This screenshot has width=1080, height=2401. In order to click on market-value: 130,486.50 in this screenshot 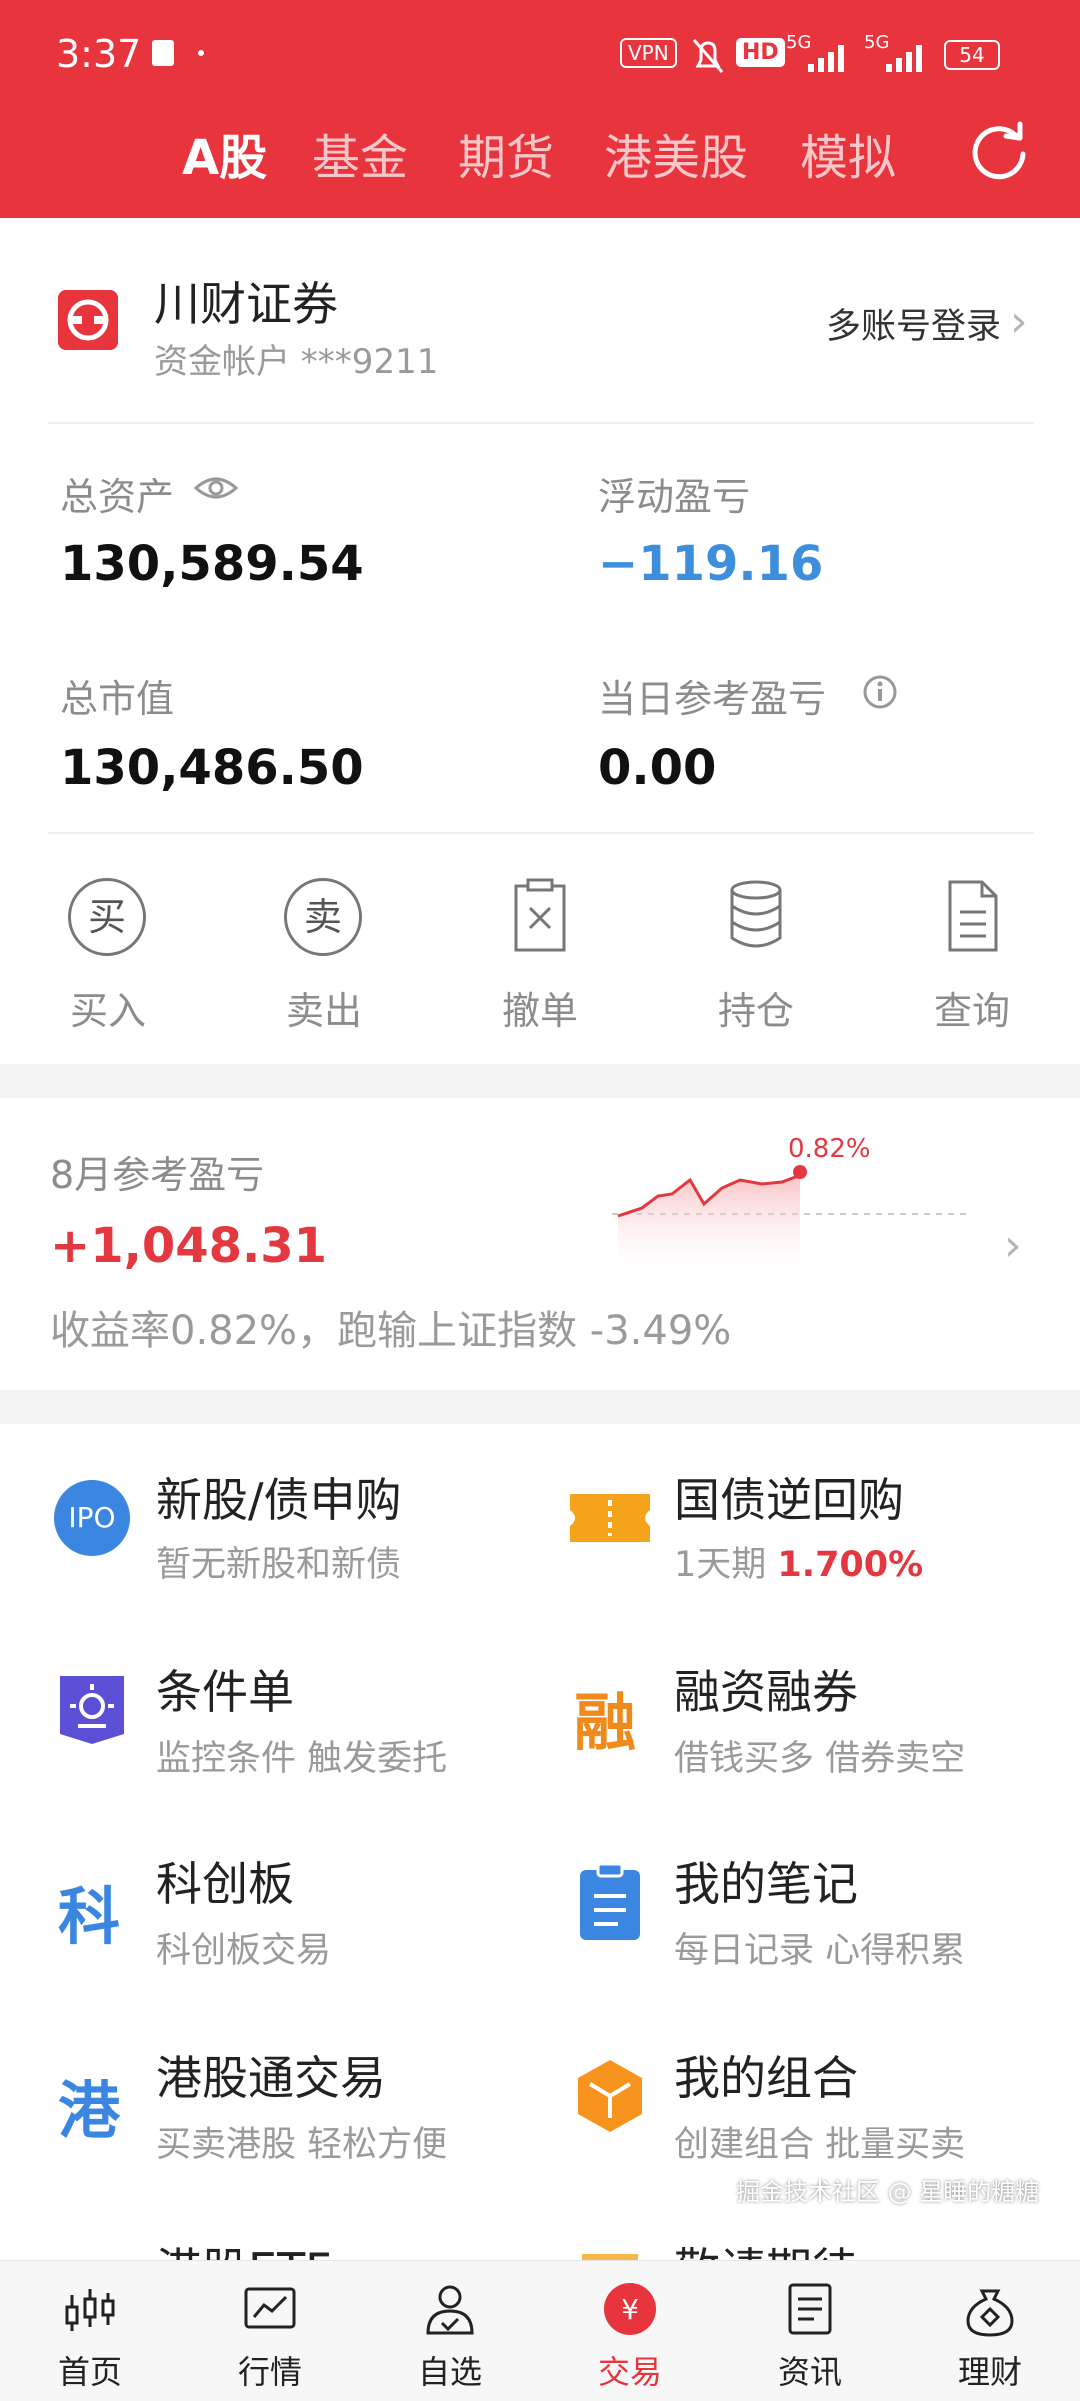, I will do `click(212, 768)`.